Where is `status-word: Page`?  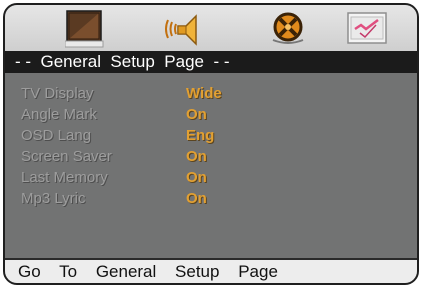 status-word: Page is located at coordinates (258, 271).